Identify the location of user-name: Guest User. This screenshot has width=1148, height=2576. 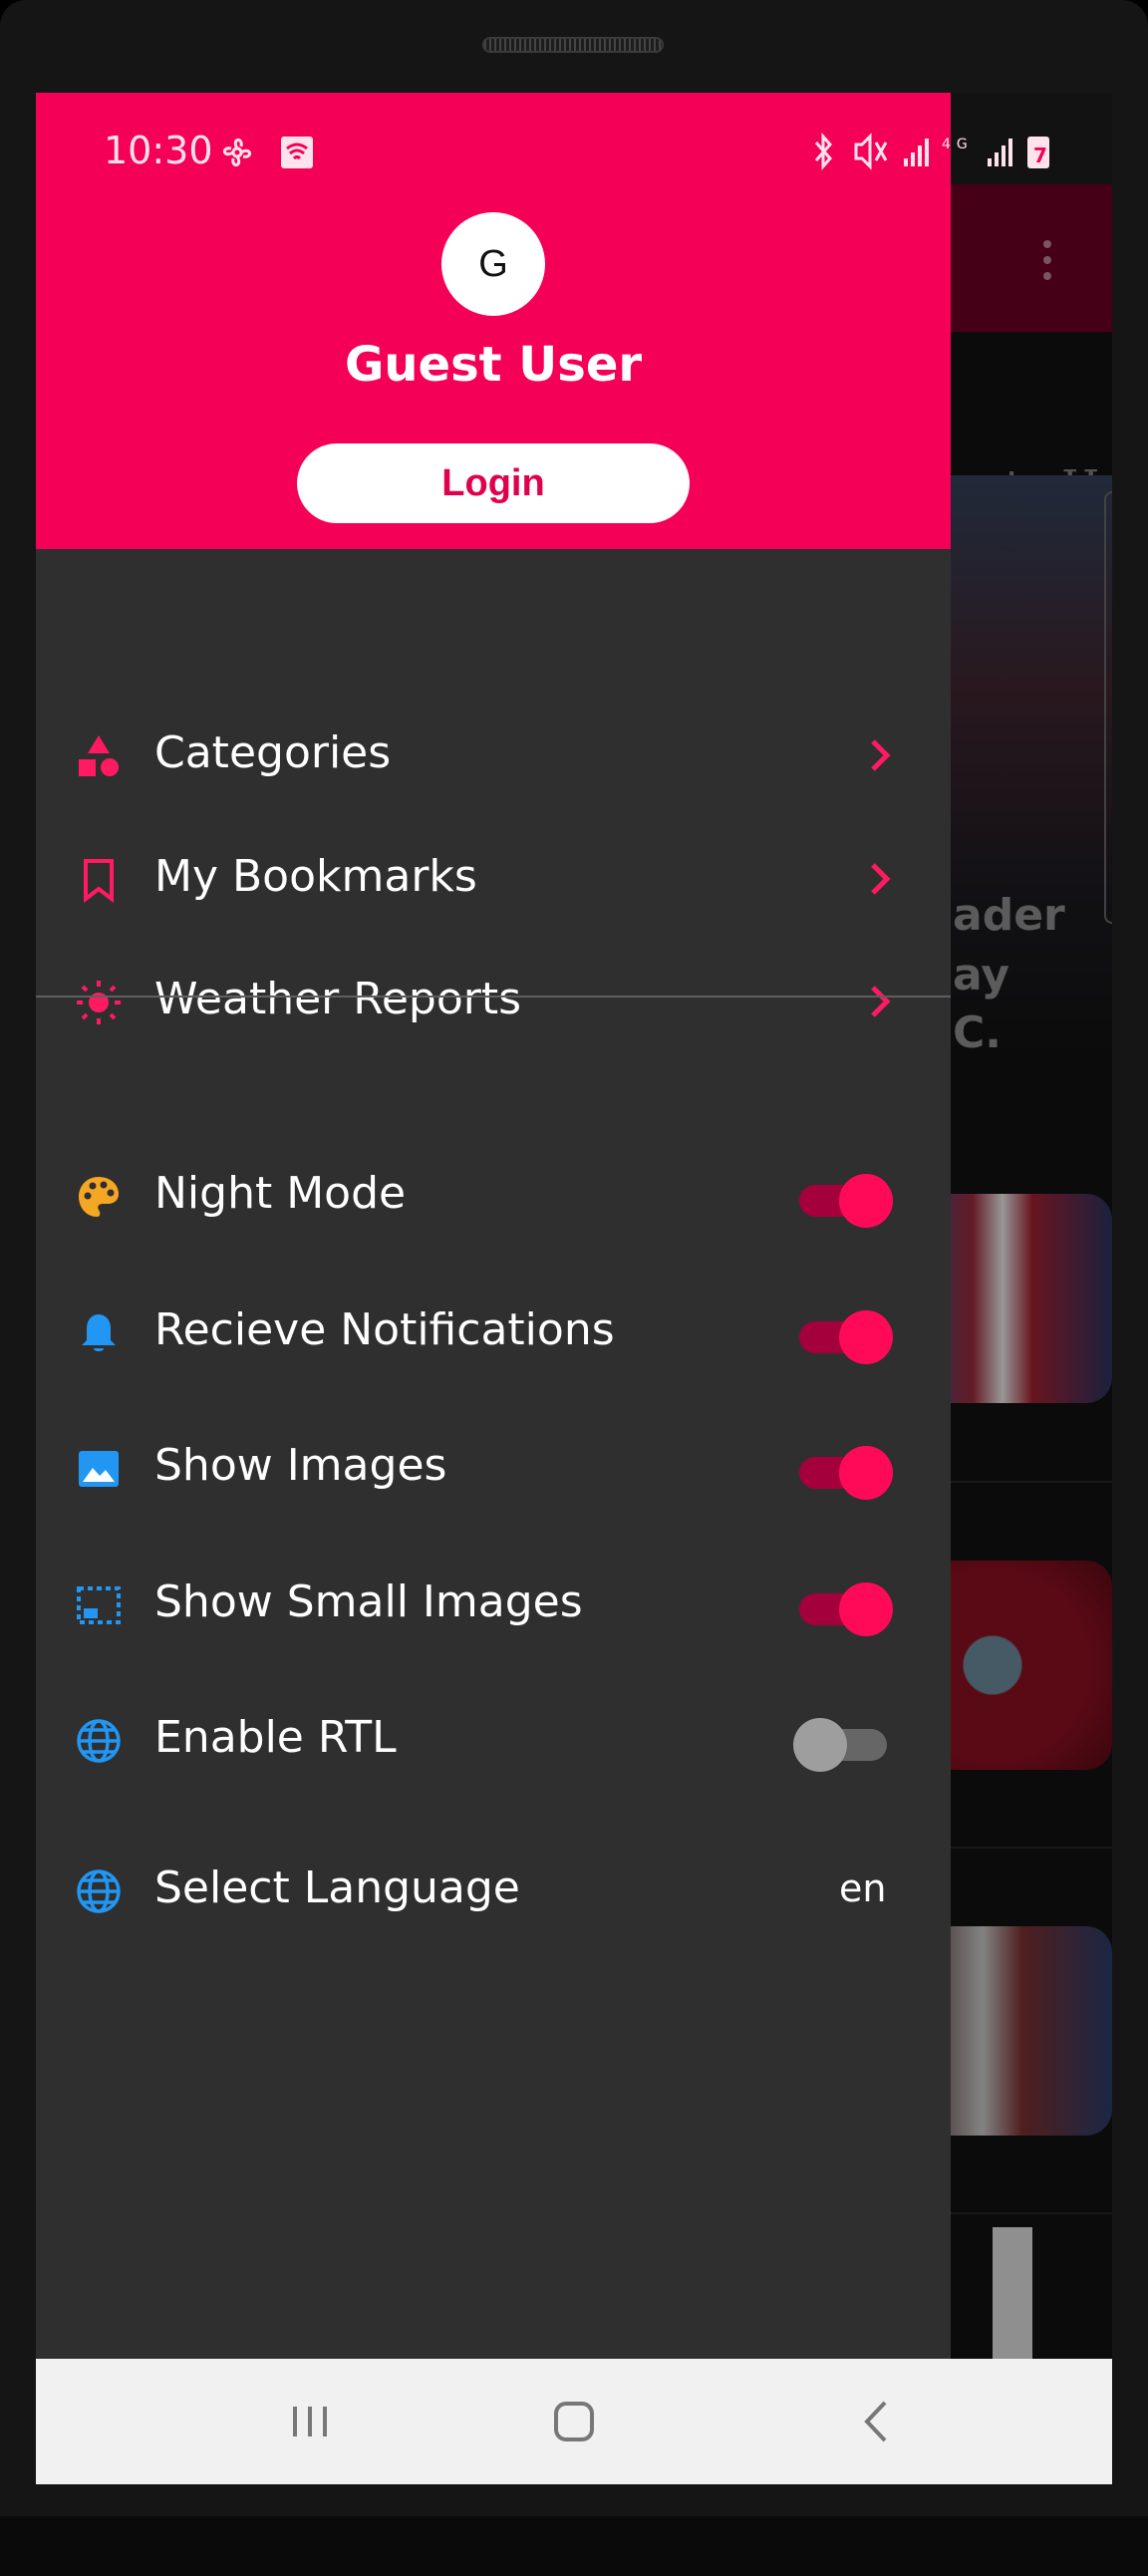
(493, 365).